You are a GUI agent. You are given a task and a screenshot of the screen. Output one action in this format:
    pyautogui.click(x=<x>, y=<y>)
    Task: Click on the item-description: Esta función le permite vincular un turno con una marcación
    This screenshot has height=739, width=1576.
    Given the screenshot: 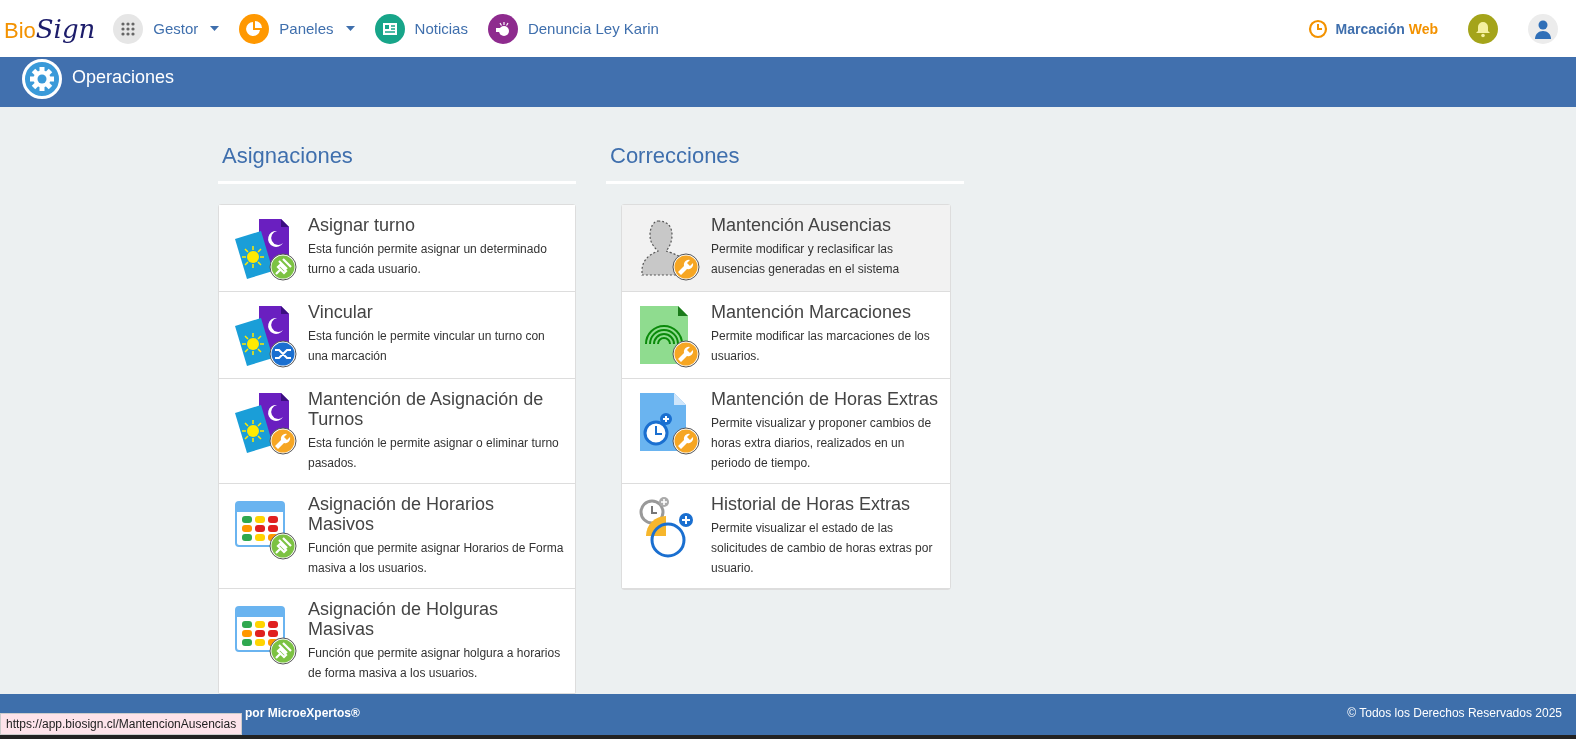 What is the action you would take?
    pyautogui.click(x=427, y=346)
    